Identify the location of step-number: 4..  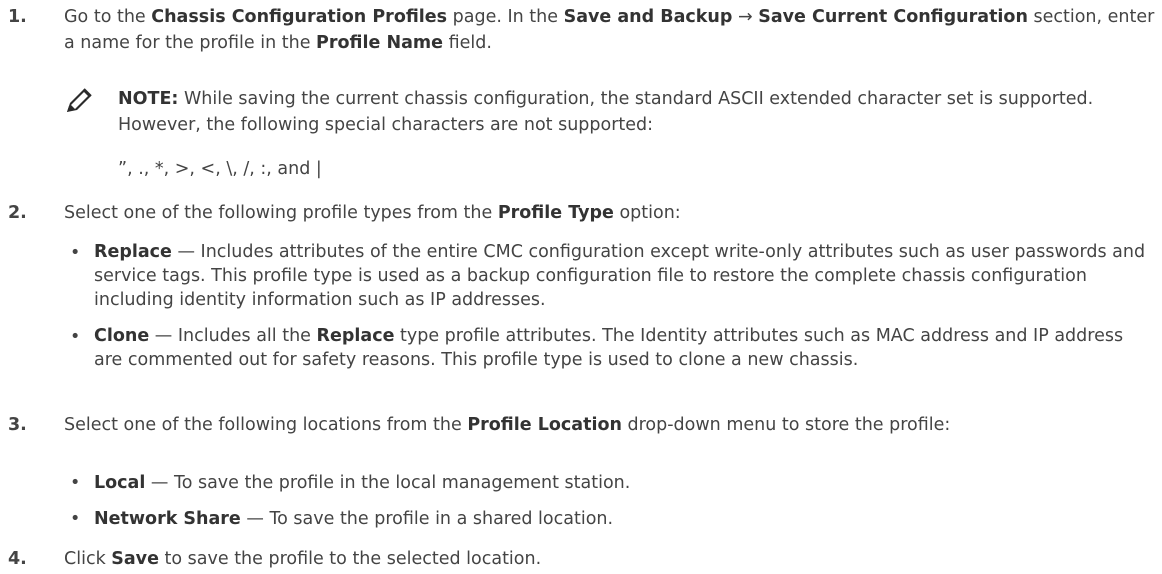
(17, 559).